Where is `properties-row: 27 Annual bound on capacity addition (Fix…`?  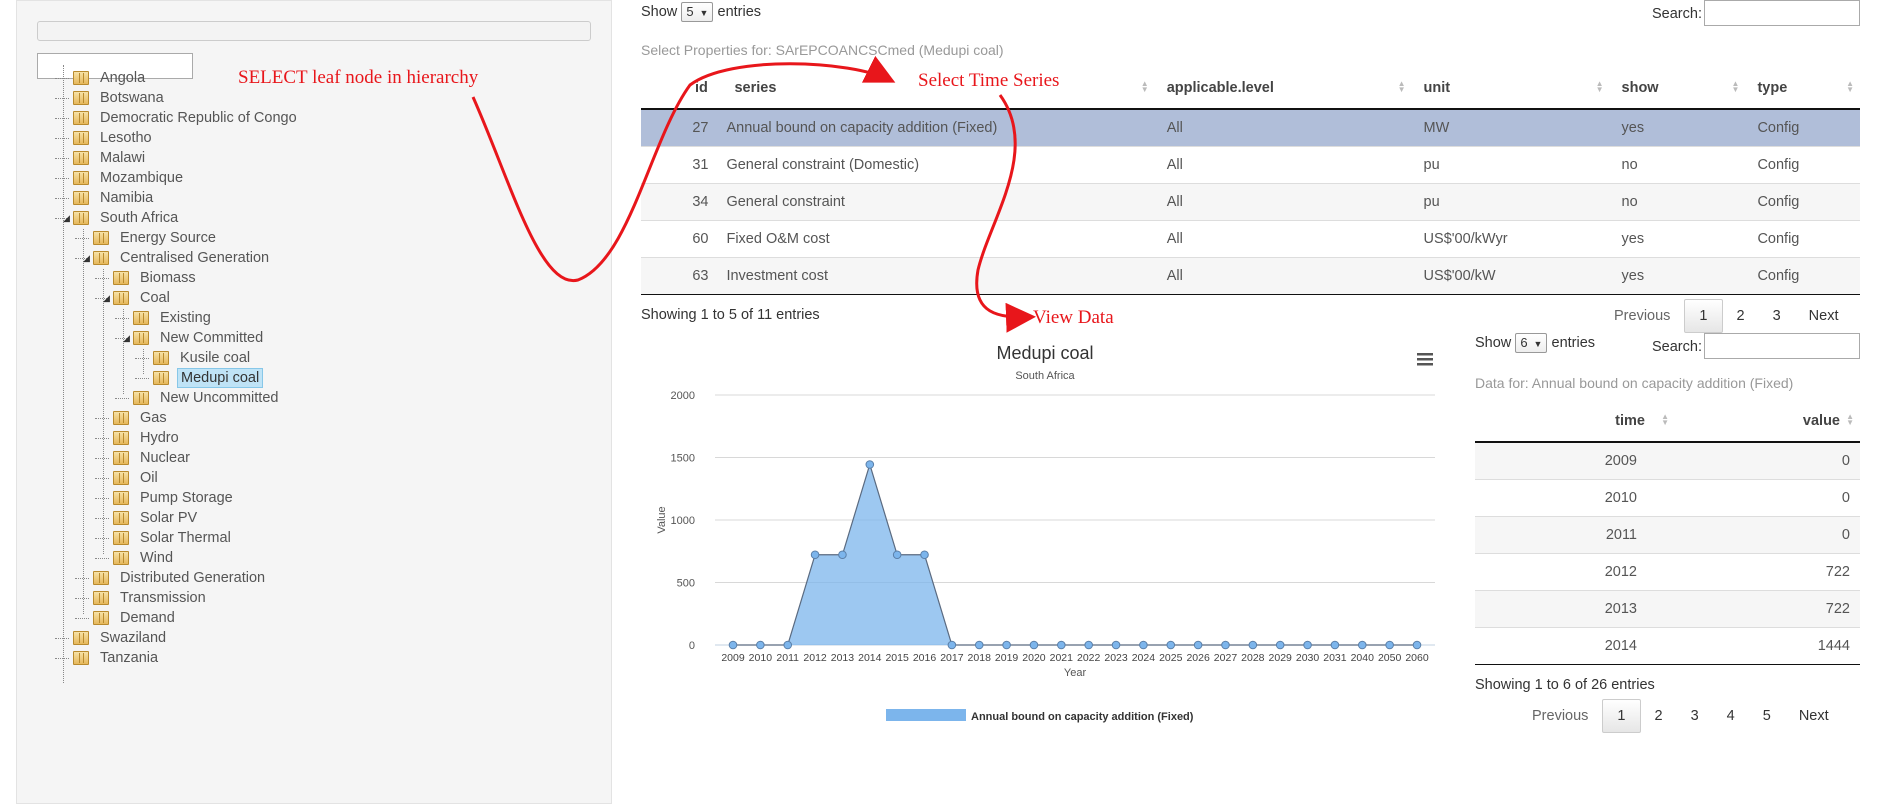 properties-row: 27 Annual bound on capacity addition (Fix… is located at coordinates (1250, 127).